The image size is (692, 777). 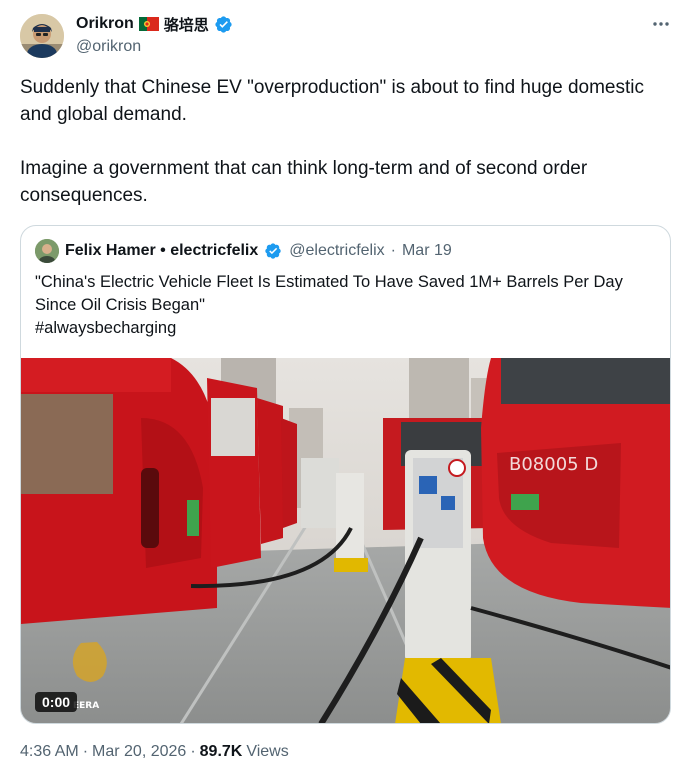 What do you see at coordinates (105, 24) in the screenshot?
I see `author-name: Orikron` at bounding box center [105, 24].